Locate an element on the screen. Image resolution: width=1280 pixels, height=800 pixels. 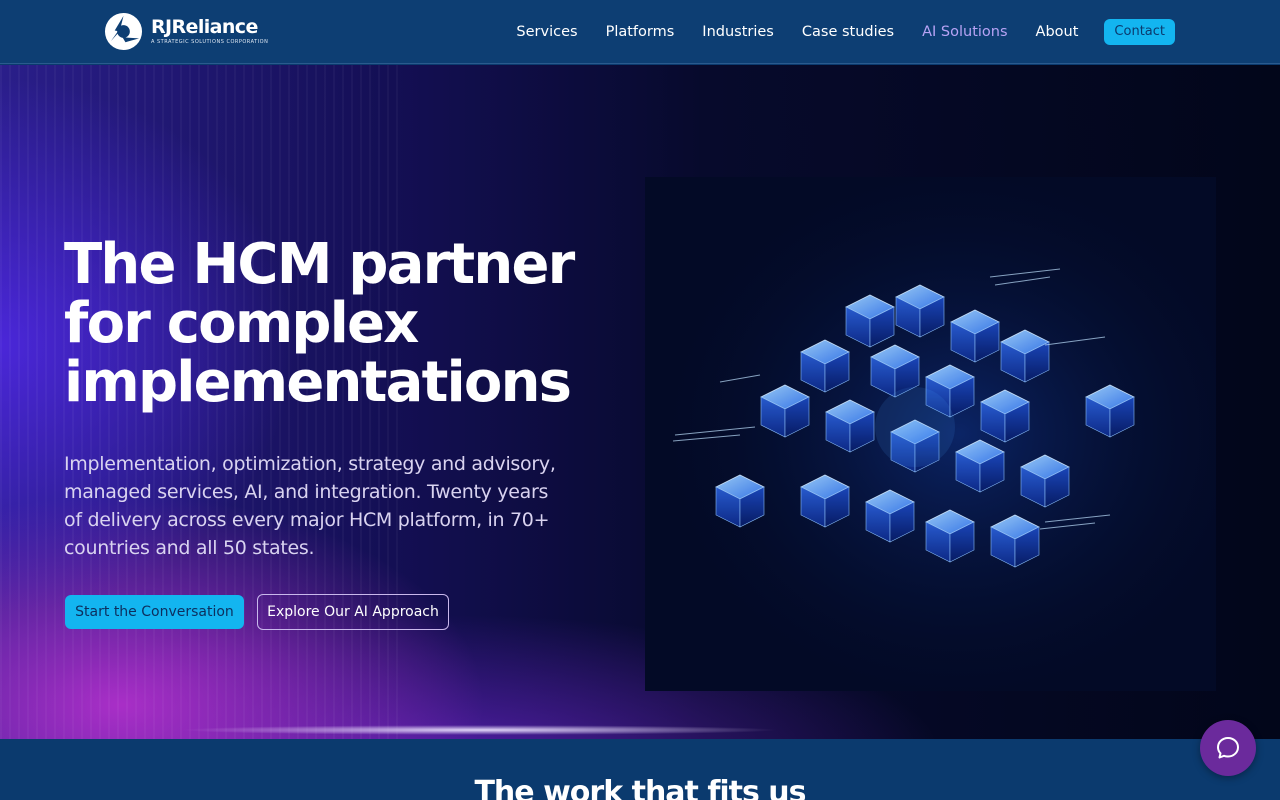
chat-bubble-icon is located at coordinates (1228, 748).